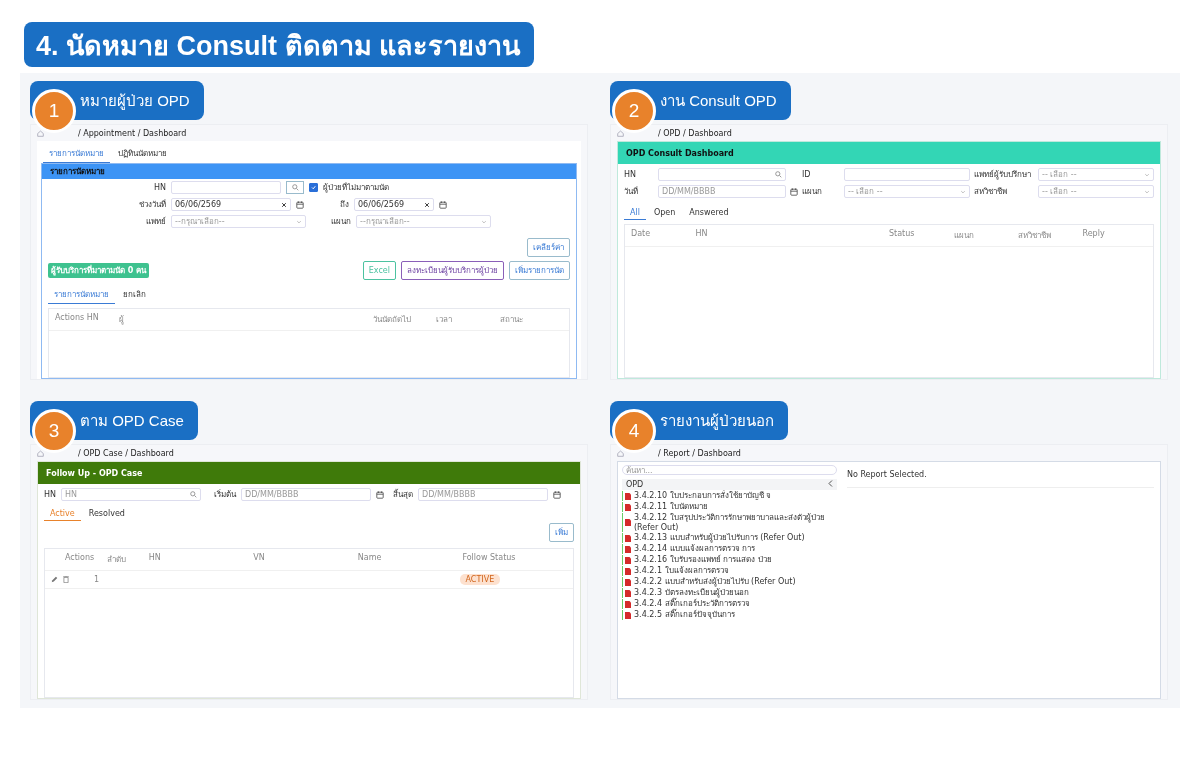 The width and height of the screenshot is (1180, 760). Describe the element at coordinates (548, 247) in the screenshot. I see `clear-button: เคลียร์ค่า` at that location.